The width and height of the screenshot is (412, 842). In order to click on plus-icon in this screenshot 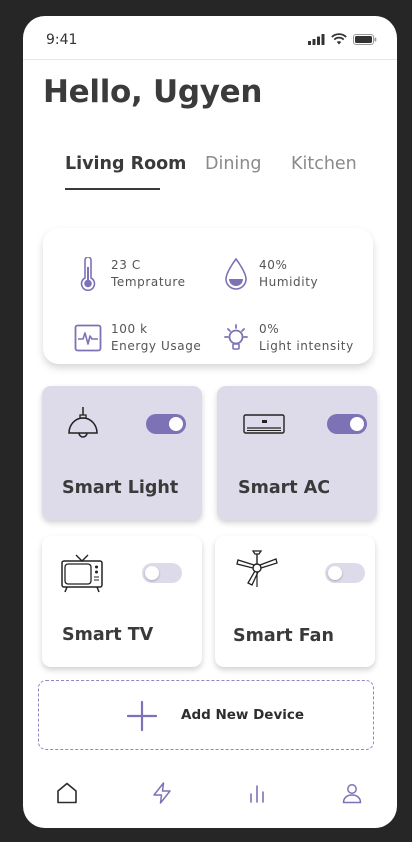, I will do `click(142, 716)`.